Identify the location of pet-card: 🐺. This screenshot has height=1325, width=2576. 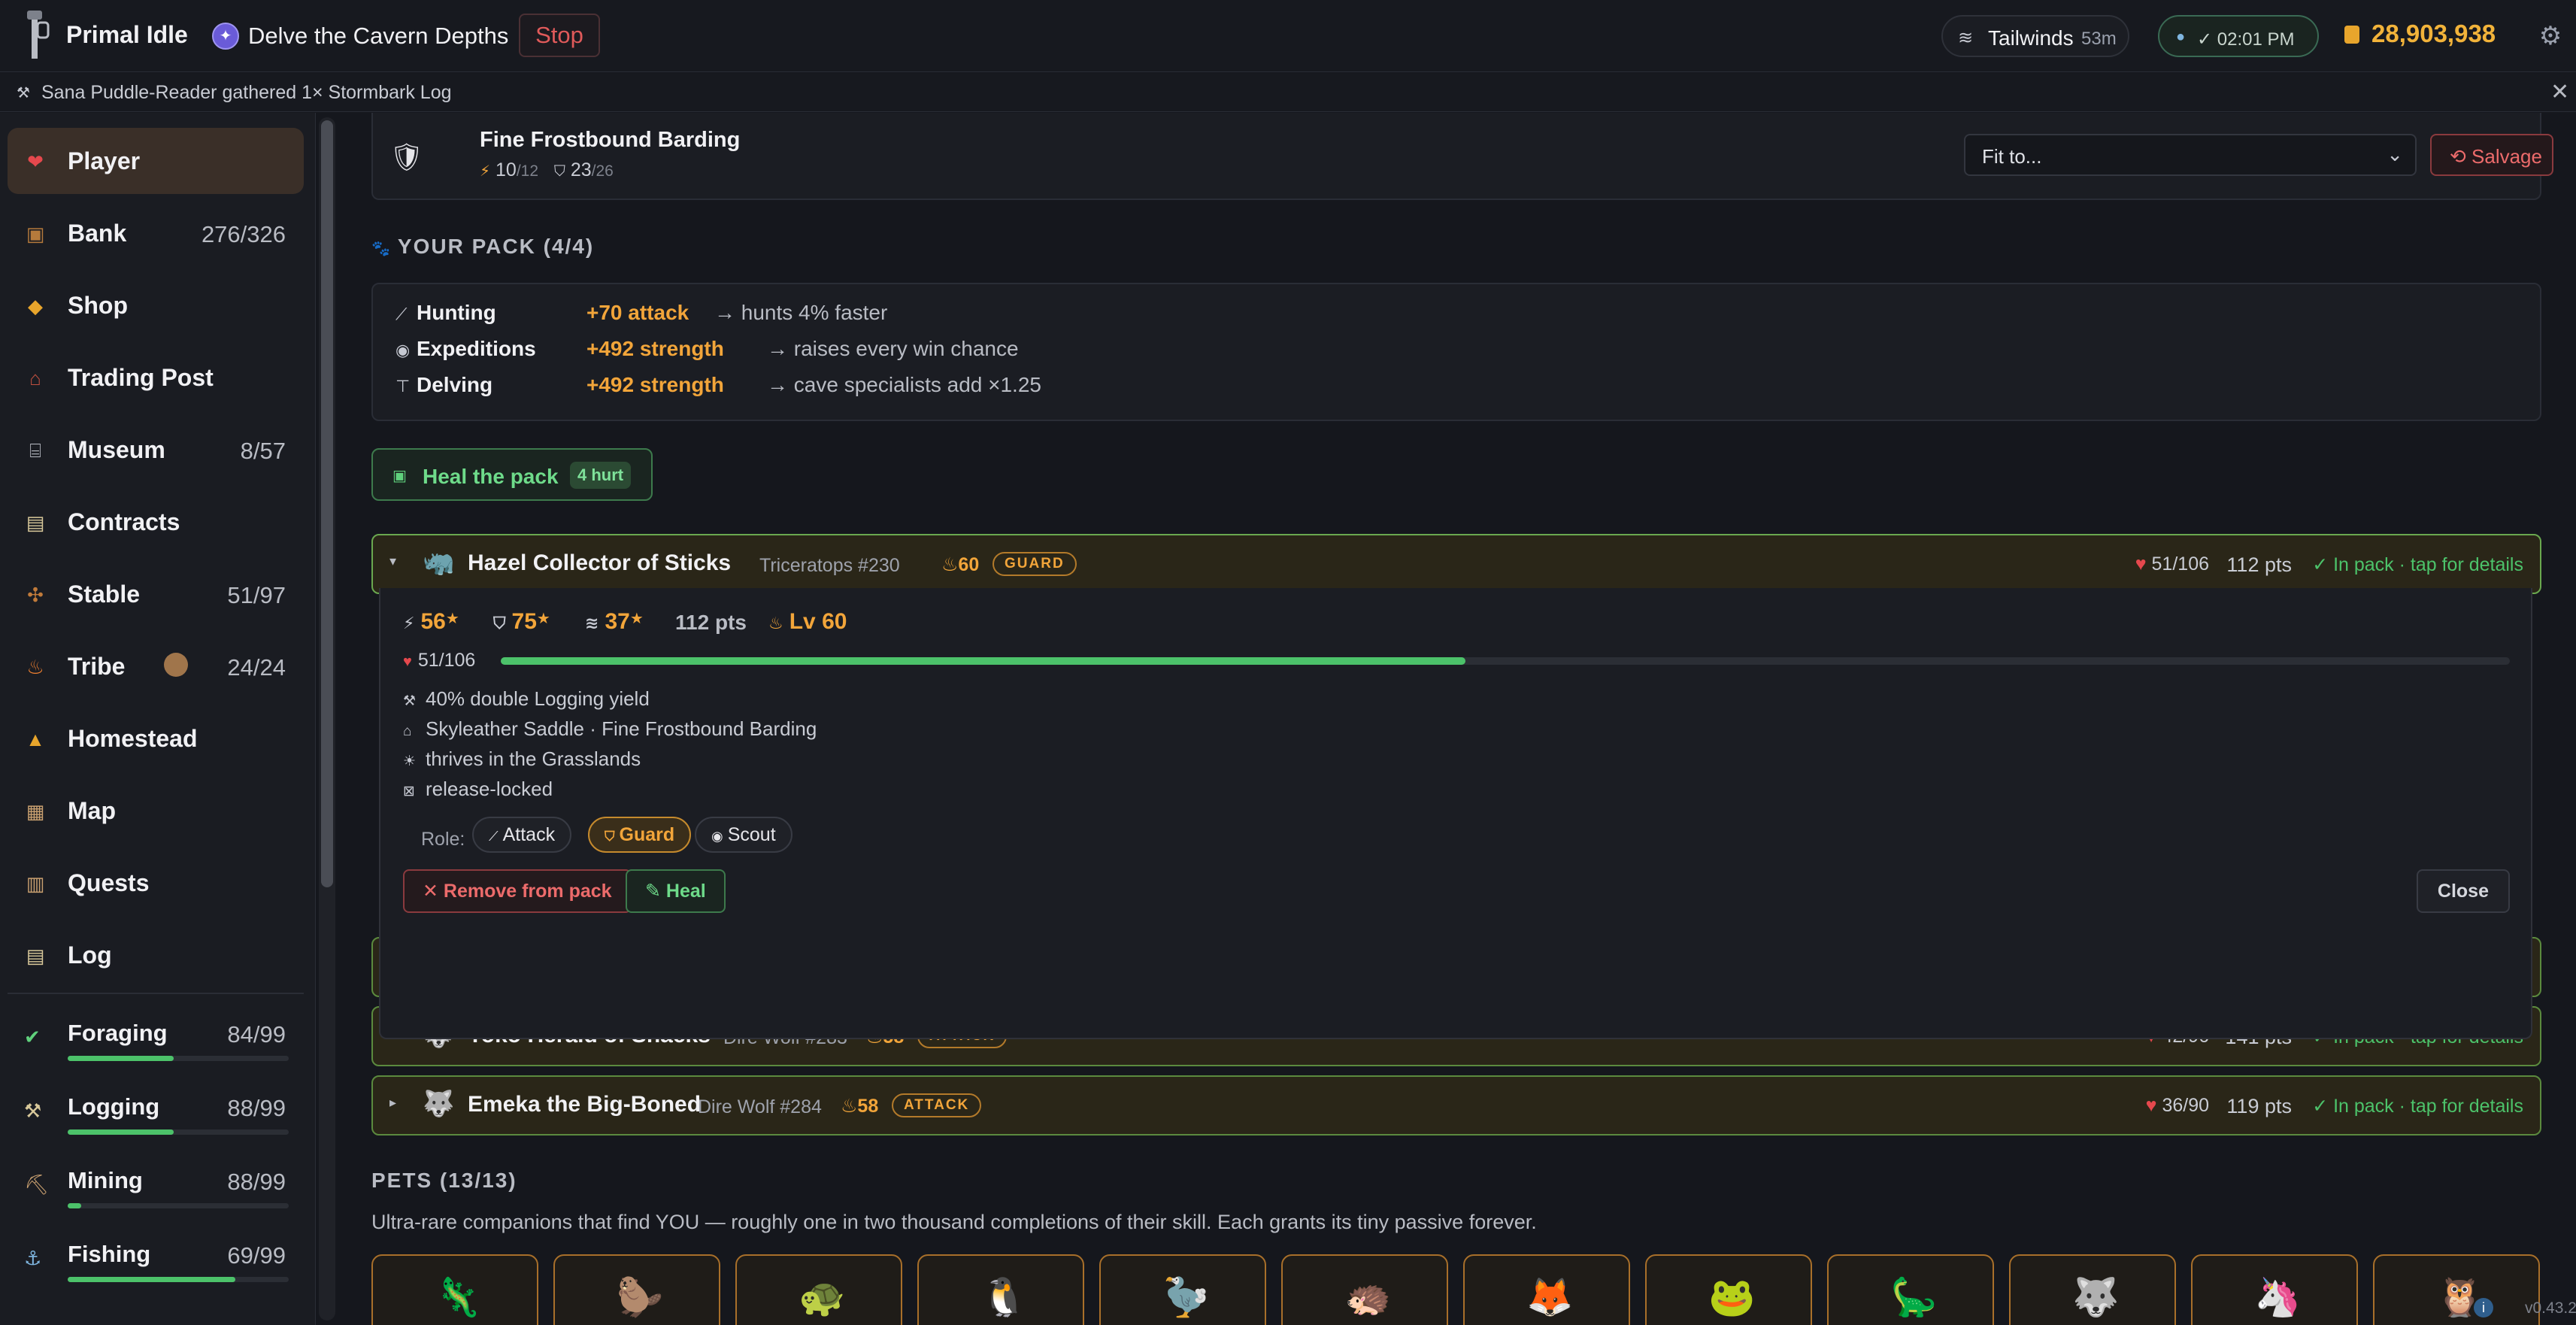
(2092, 1290).